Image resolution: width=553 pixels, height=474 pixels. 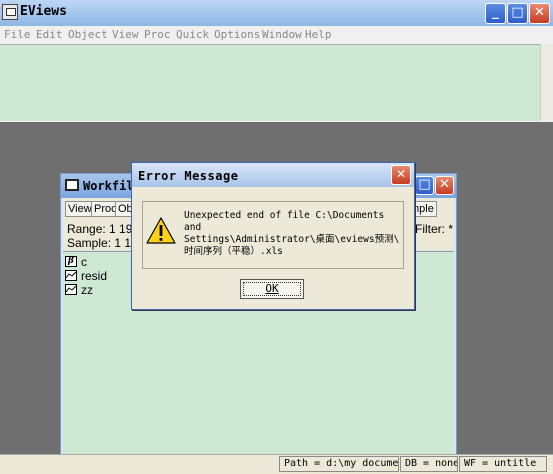 What do you see at coordinates (276, 13) in the screenshot?
I see `main-titlebar: EViews _ □ ✕` at bounding box center [276, 13].